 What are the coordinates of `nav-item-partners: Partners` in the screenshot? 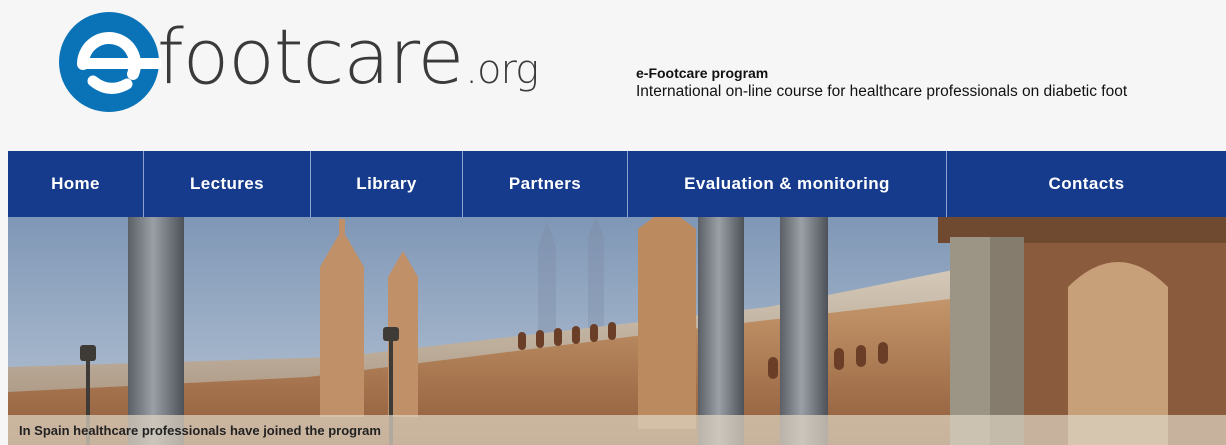 It's located at (545, 184).